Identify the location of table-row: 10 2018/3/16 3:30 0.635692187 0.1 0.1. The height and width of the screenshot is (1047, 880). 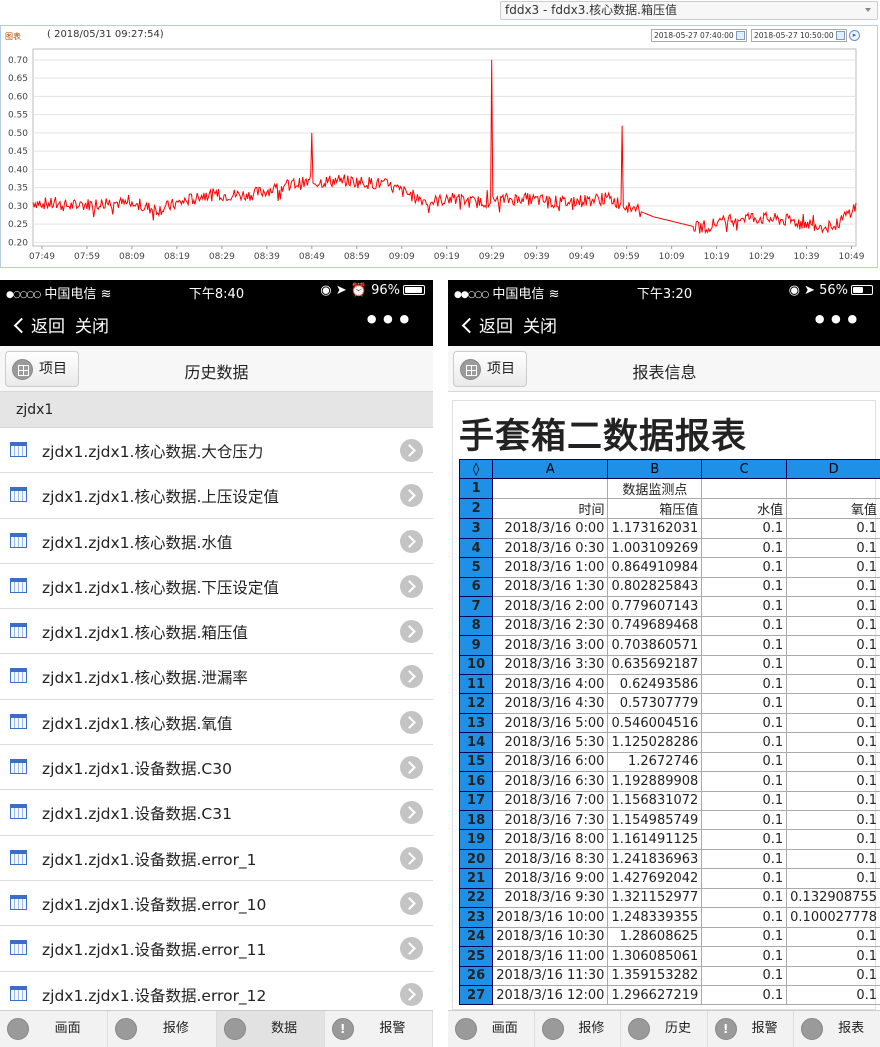
(669, 664).